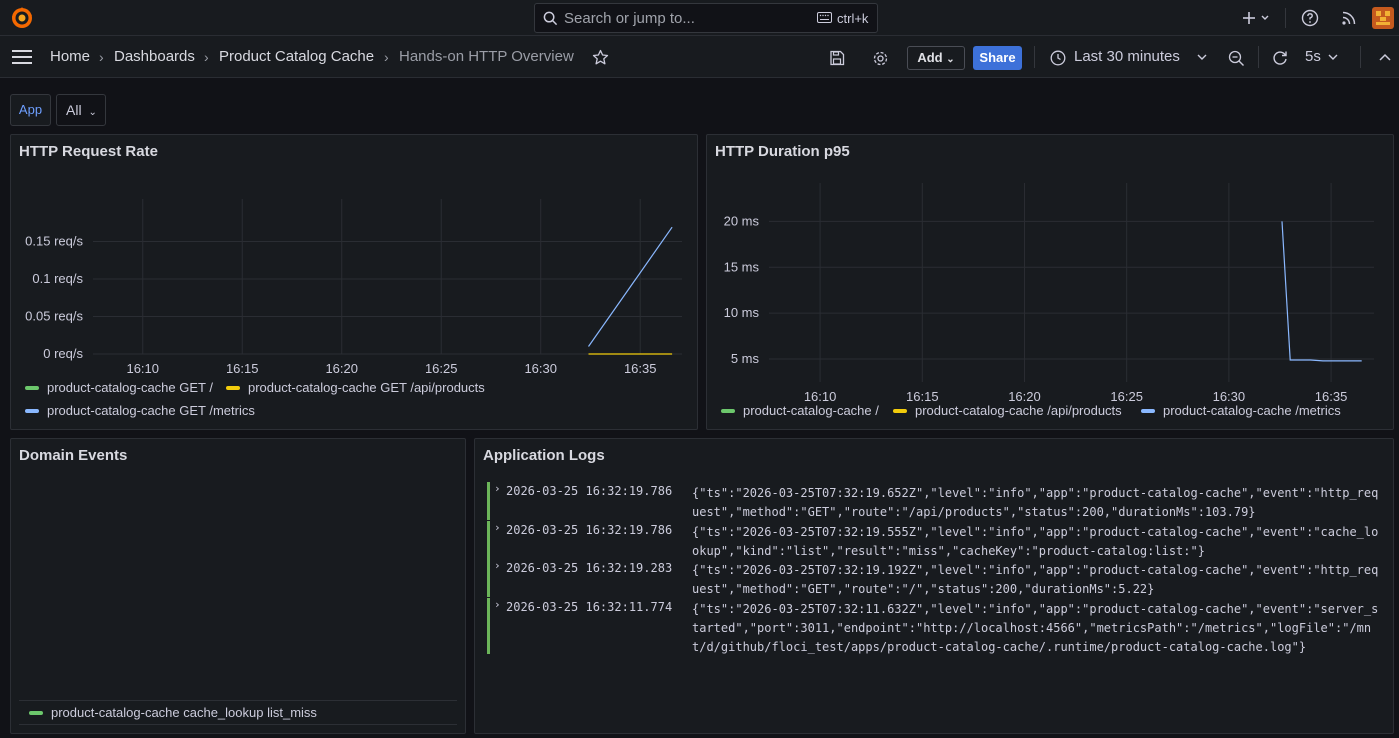 The image size is (1399, 738). I want to click on rss-feed-icon, so click(1349, 18).